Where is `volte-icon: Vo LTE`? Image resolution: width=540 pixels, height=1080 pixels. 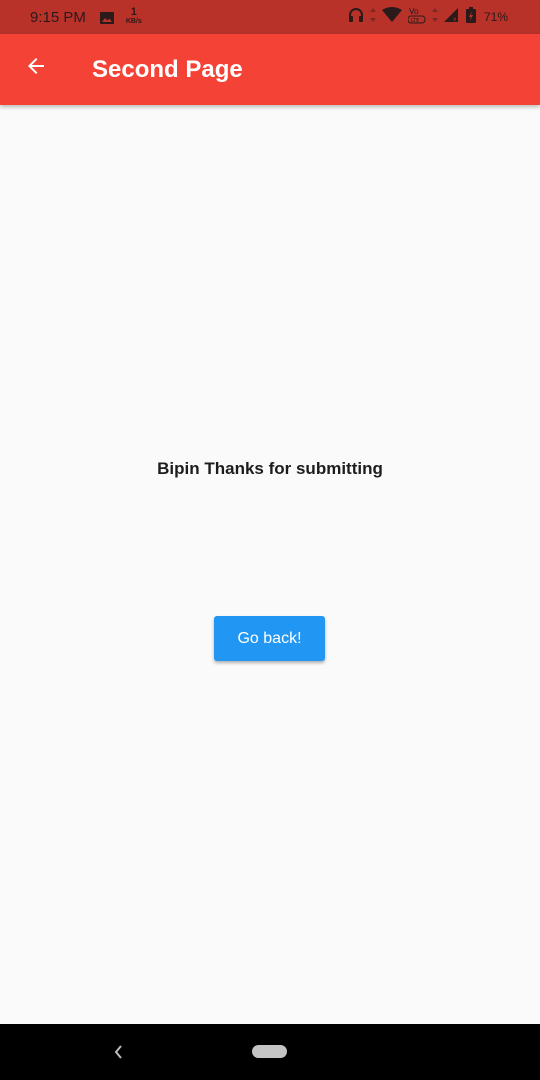
volte-icon: Vo LTE is located at coordinates (416, 17).